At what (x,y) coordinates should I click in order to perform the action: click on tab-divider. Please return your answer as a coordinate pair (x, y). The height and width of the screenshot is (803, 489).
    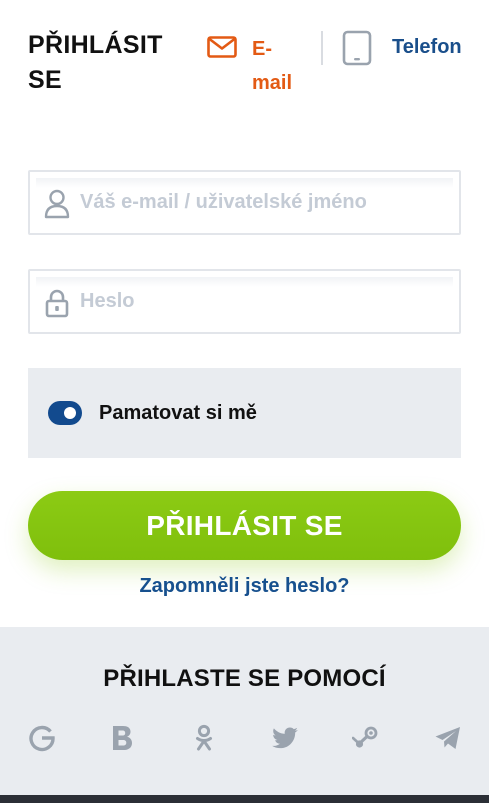
    Looking at the image, I should click on (322, 48).